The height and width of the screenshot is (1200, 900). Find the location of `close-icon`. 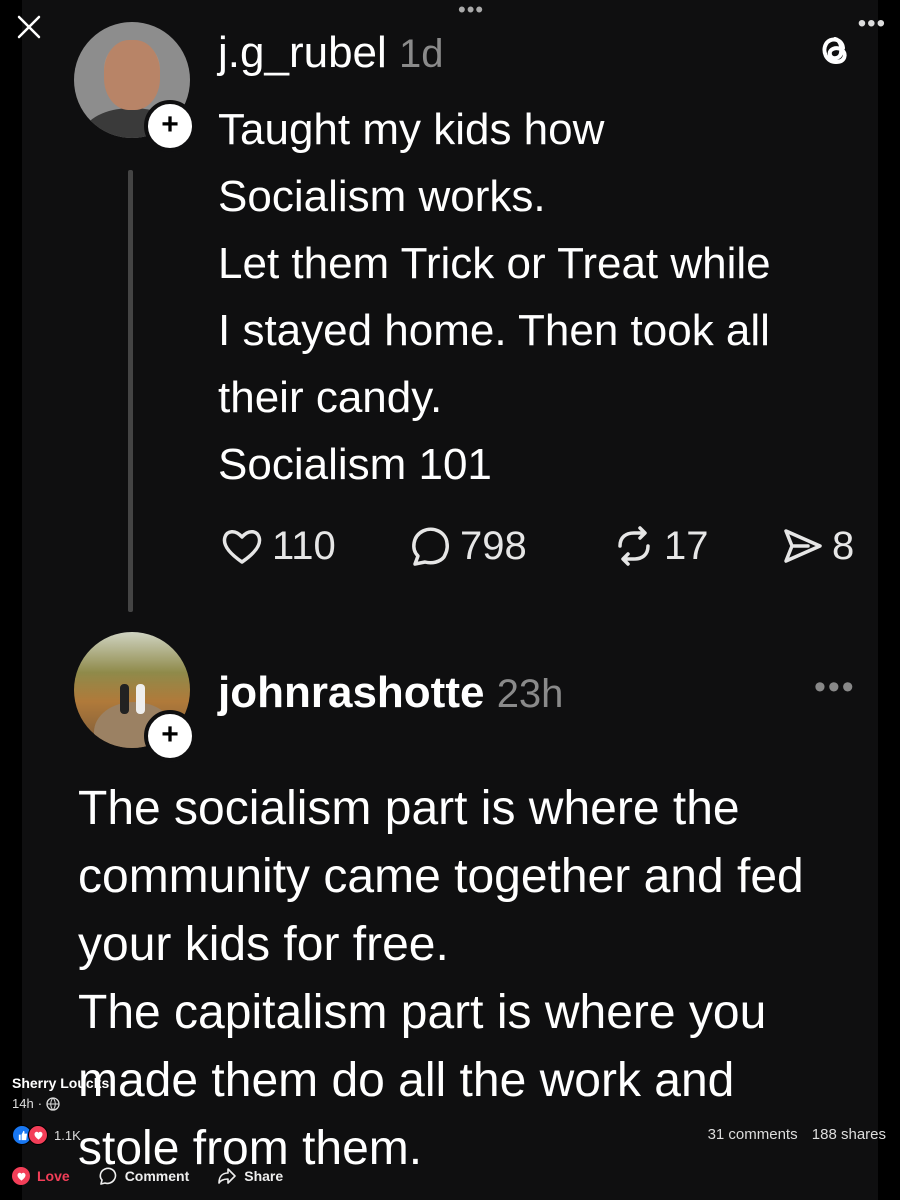

close-icon is located at coordinates (29, 27).